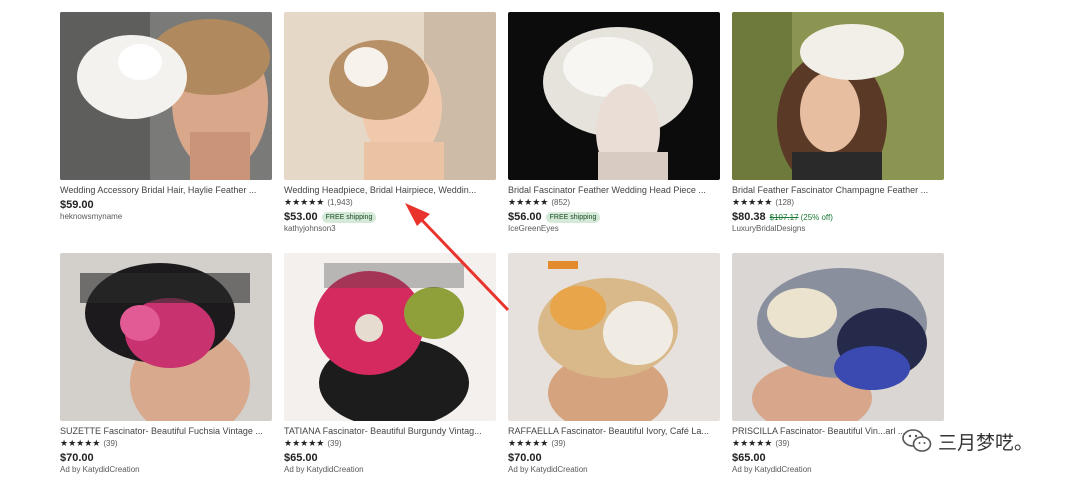 This screenshot has width=1080, height=494. I want to click on price-row: $65.00, so click(390, 456).